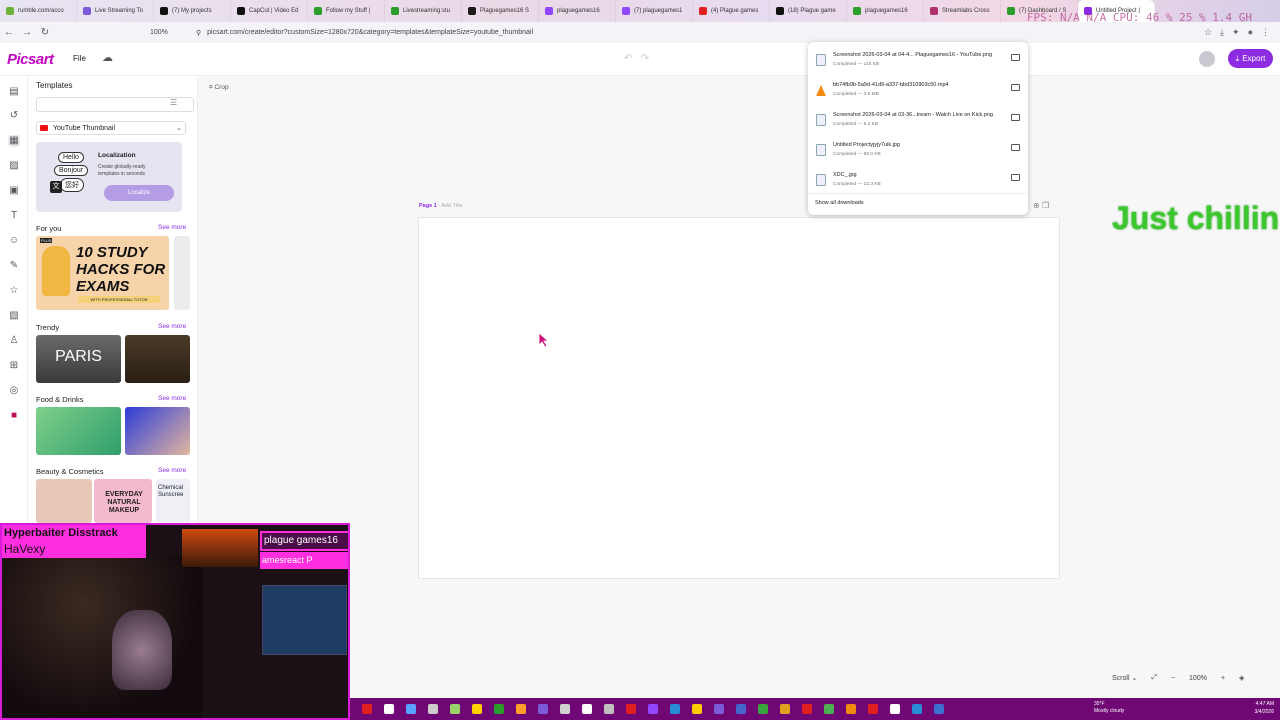 This screenshot has height=720, width=1280. What do you see at coordinates (219, 88) in the screenshot?
I see `crop-tool: ⌗ Crop` at bounding box center [219, 88].